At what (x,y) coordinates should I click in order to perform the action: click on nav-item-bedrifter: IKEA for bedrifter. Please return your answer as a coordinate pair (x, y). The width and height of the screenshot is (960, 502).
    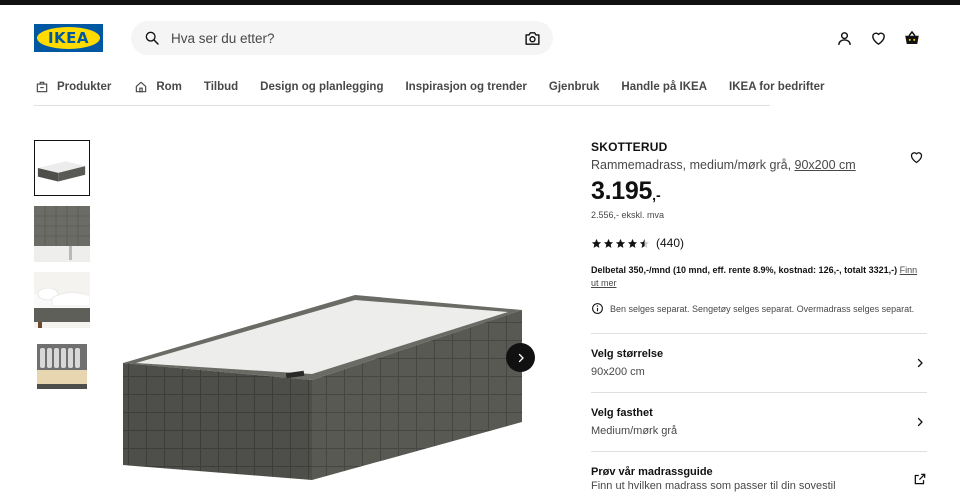
    Looking at the image, I should click on (776, 87).